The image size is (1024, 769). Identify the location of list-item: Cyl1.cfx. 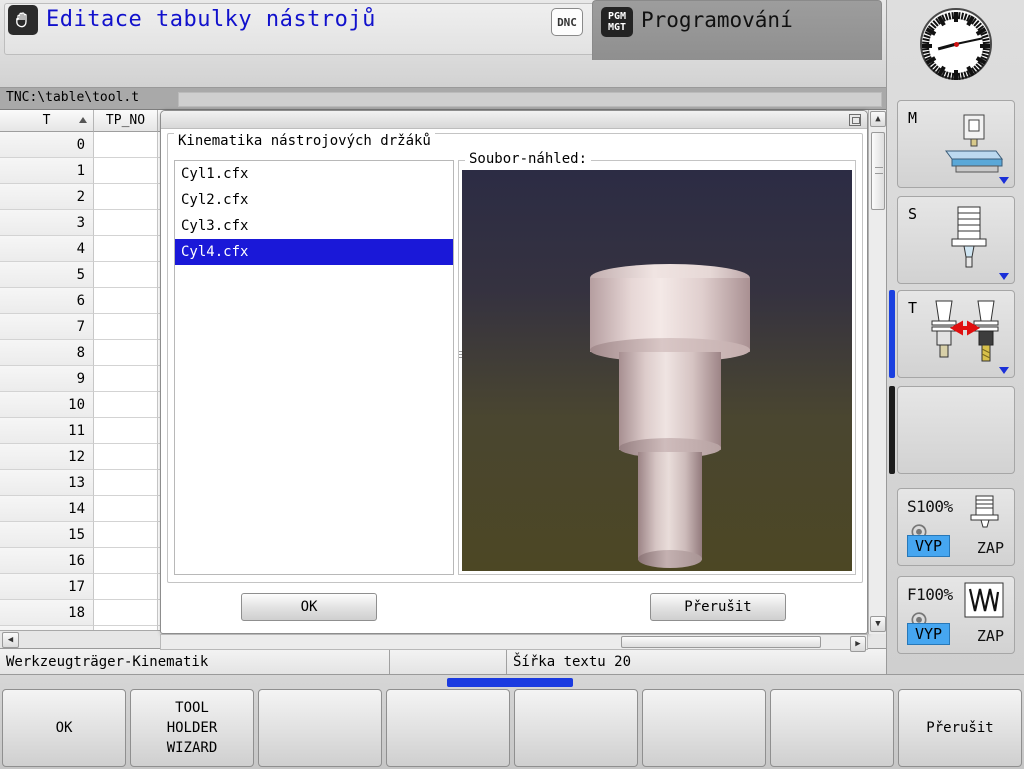
(314, 174).